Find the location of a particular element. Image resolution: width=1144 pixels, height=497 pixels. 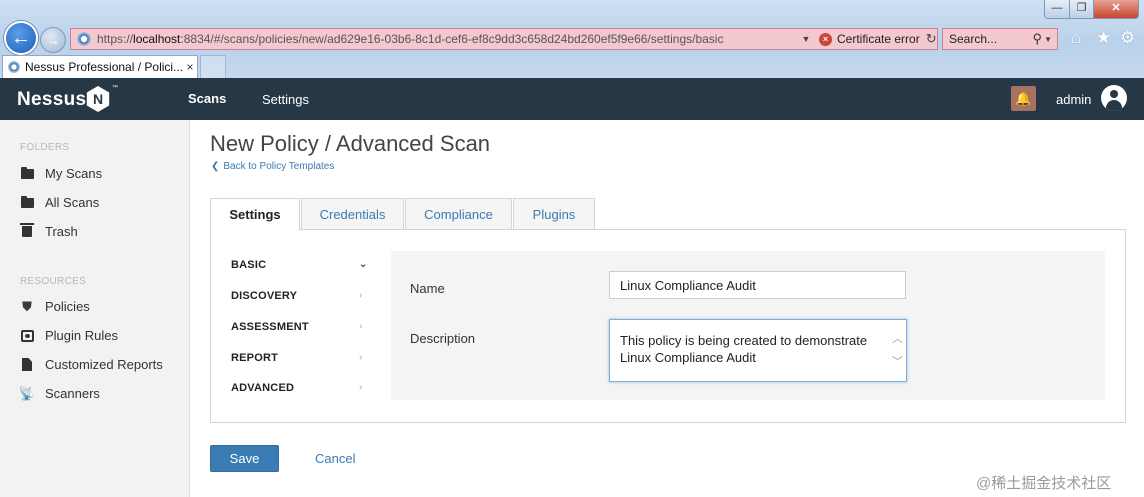

shield-icon: ⛊ is located at coordinates (27, 306).